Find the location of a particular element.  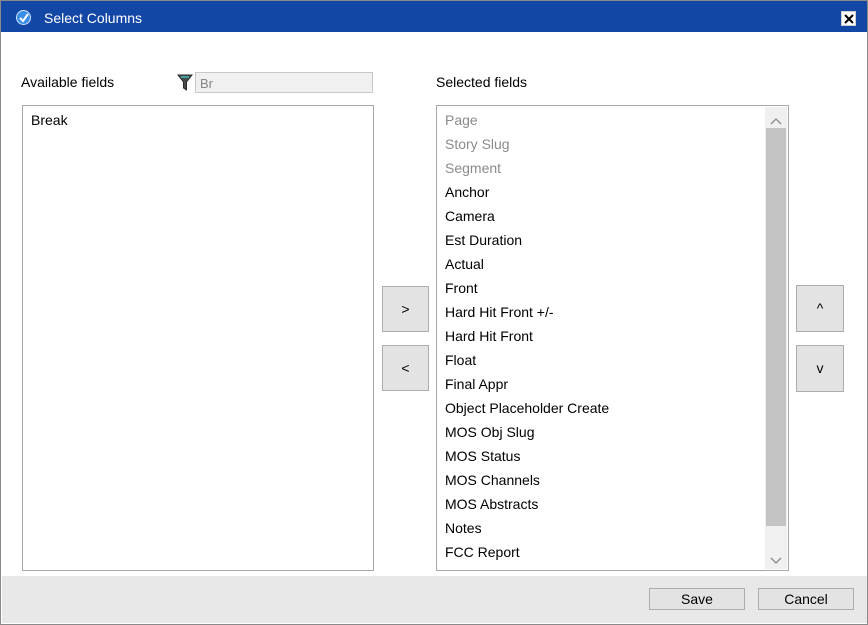

list-item: Segment is located at coordinates (473, 168).